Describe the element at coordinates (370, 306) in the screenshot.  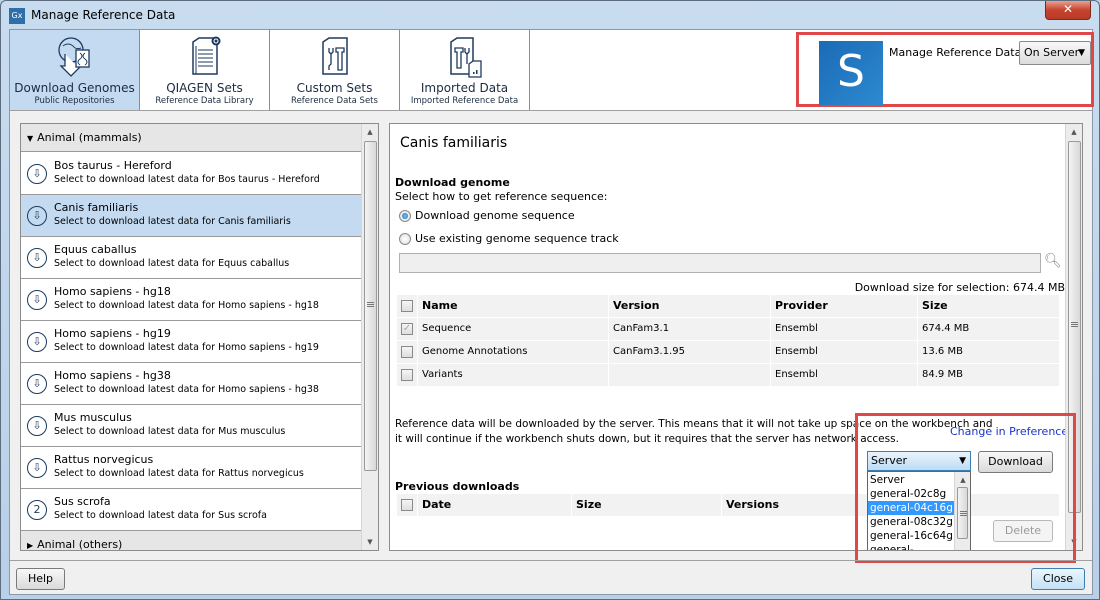
I see `scrollbar-thumb` at that location.